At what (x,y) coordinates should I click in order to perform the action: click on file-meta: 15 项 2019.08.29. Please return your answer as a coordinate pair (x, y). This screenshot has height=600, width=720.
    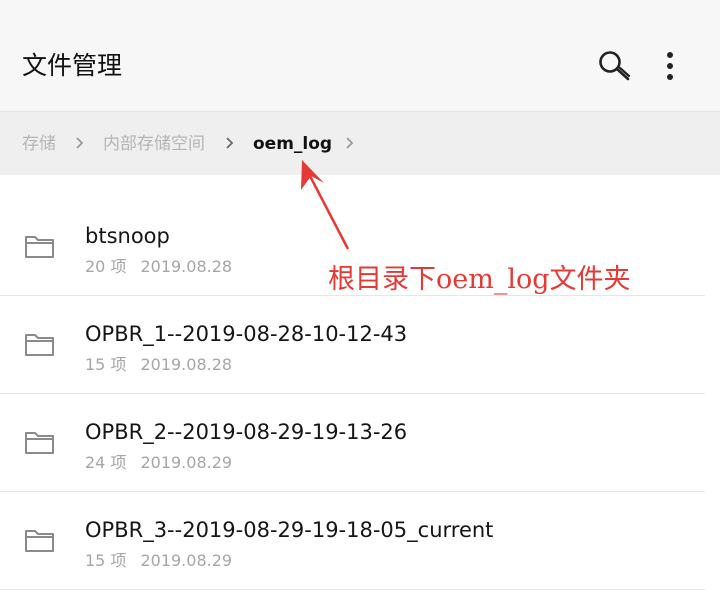
    Looking at the image, I should click on (158, 561).